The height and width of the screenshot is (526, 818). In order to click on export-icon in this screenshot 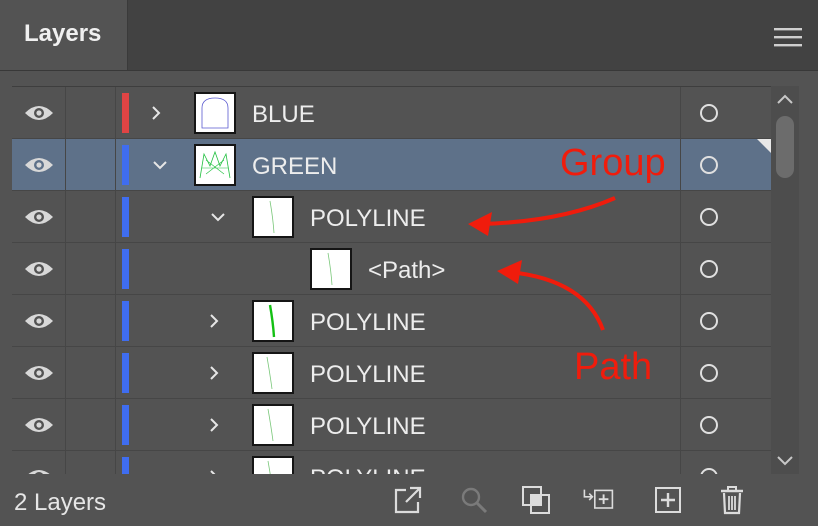, I will do `click(408, 500)`.